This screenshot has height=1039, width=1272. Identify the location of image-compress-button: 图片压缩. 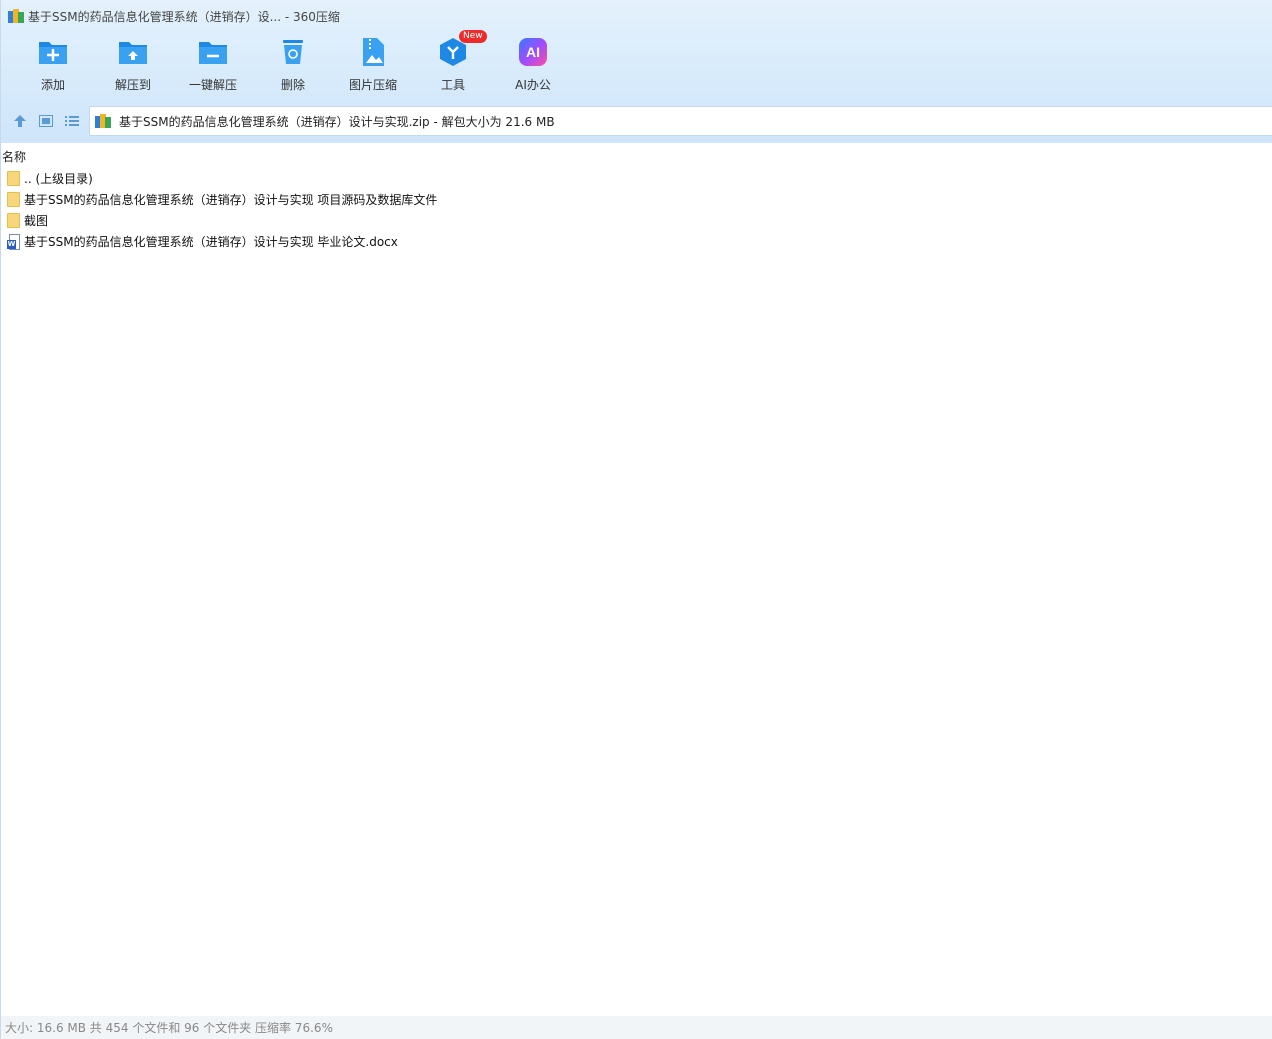
(373, 67).